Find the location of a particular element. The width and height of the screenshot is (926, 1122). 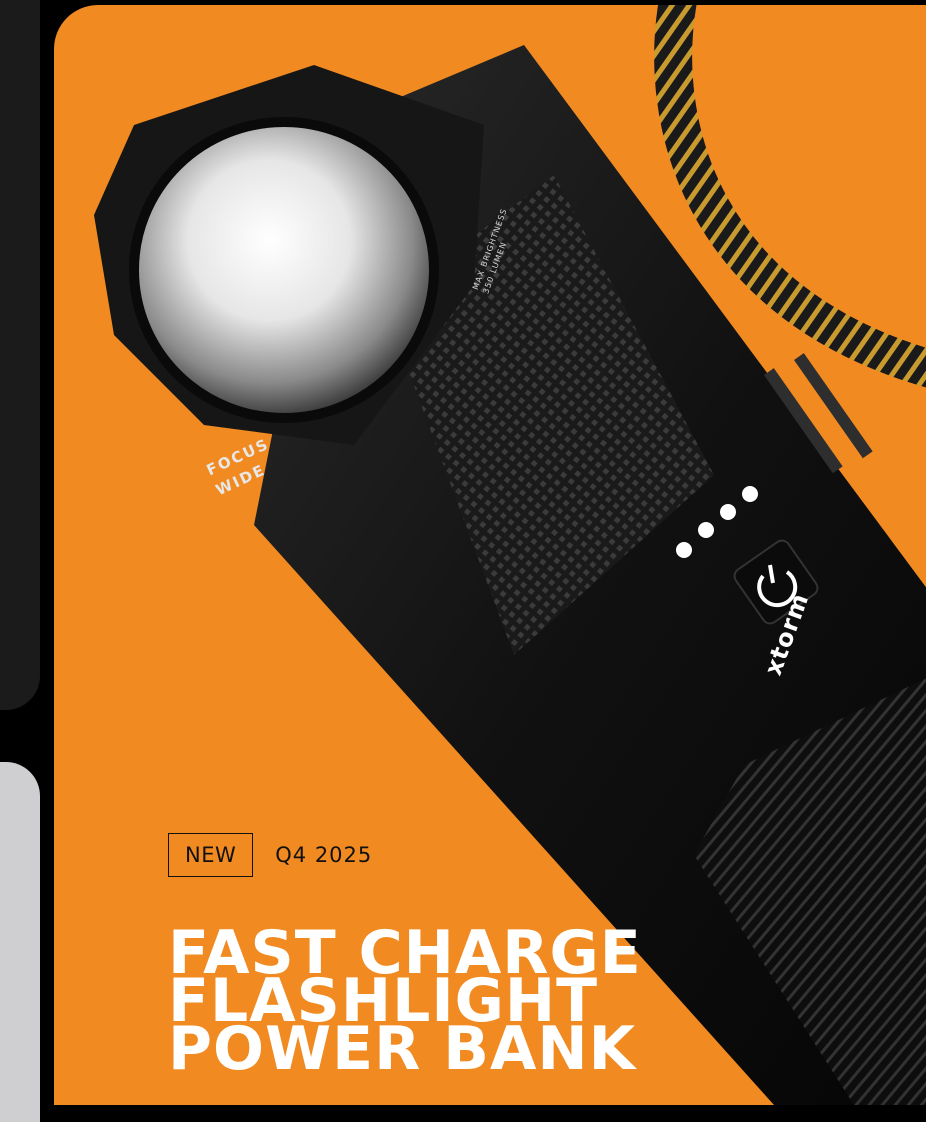

new-badge: NEW is located at coordinates (211, 855).